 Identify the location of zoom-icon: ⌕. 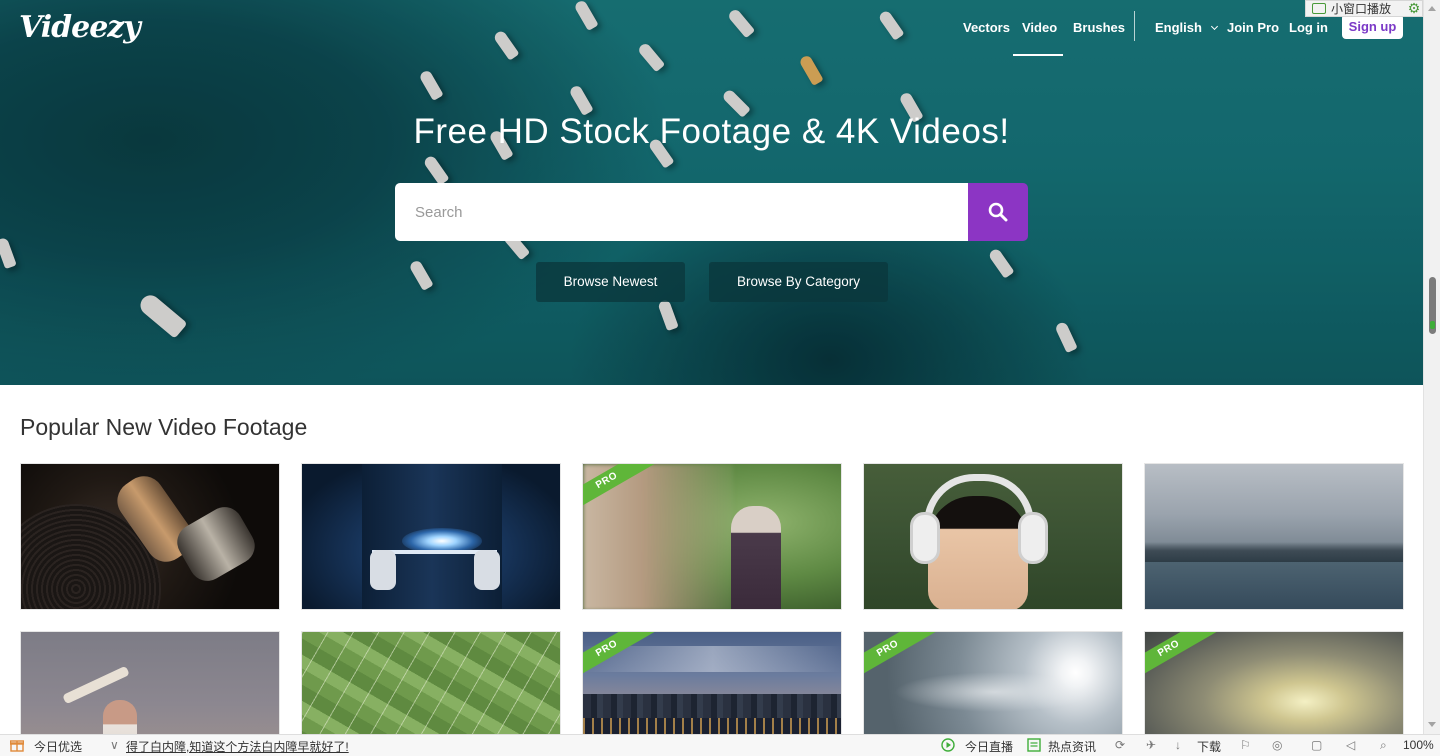
(1383, 745).